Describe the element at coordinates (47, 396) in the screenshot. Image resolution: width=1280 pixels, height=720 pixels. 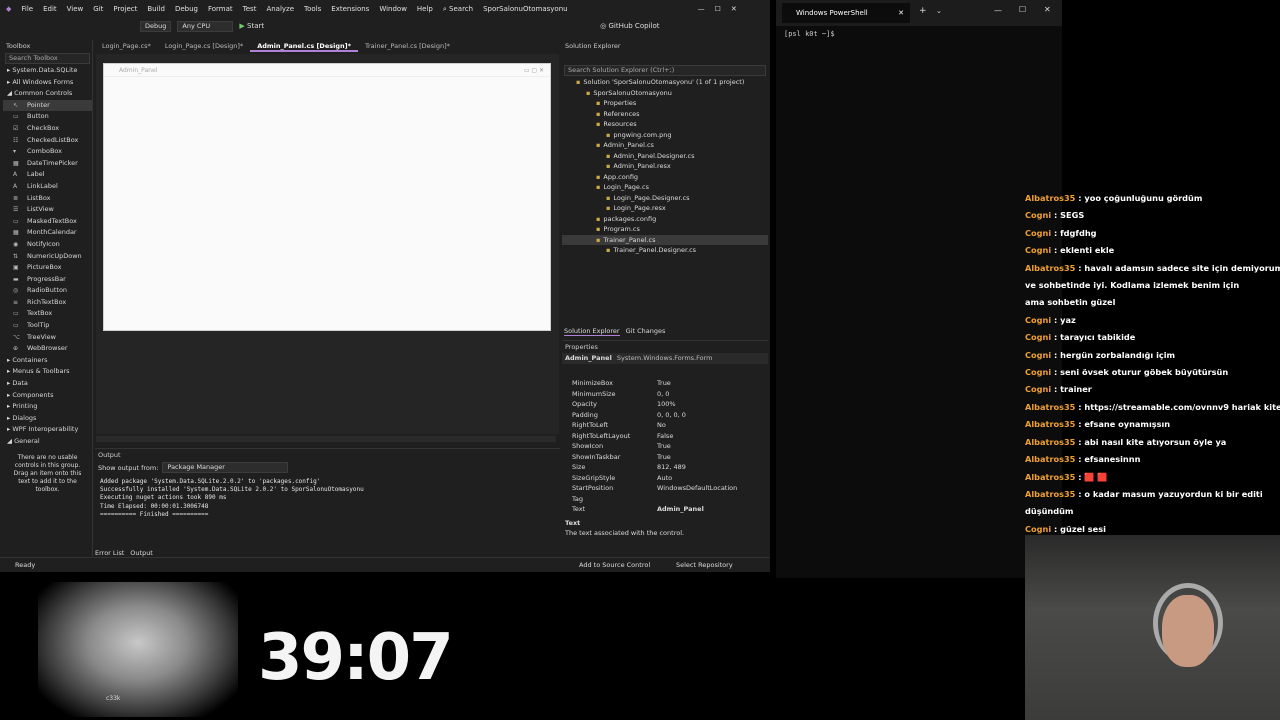
I see `toolbox-category: ▸ Components` at that location.